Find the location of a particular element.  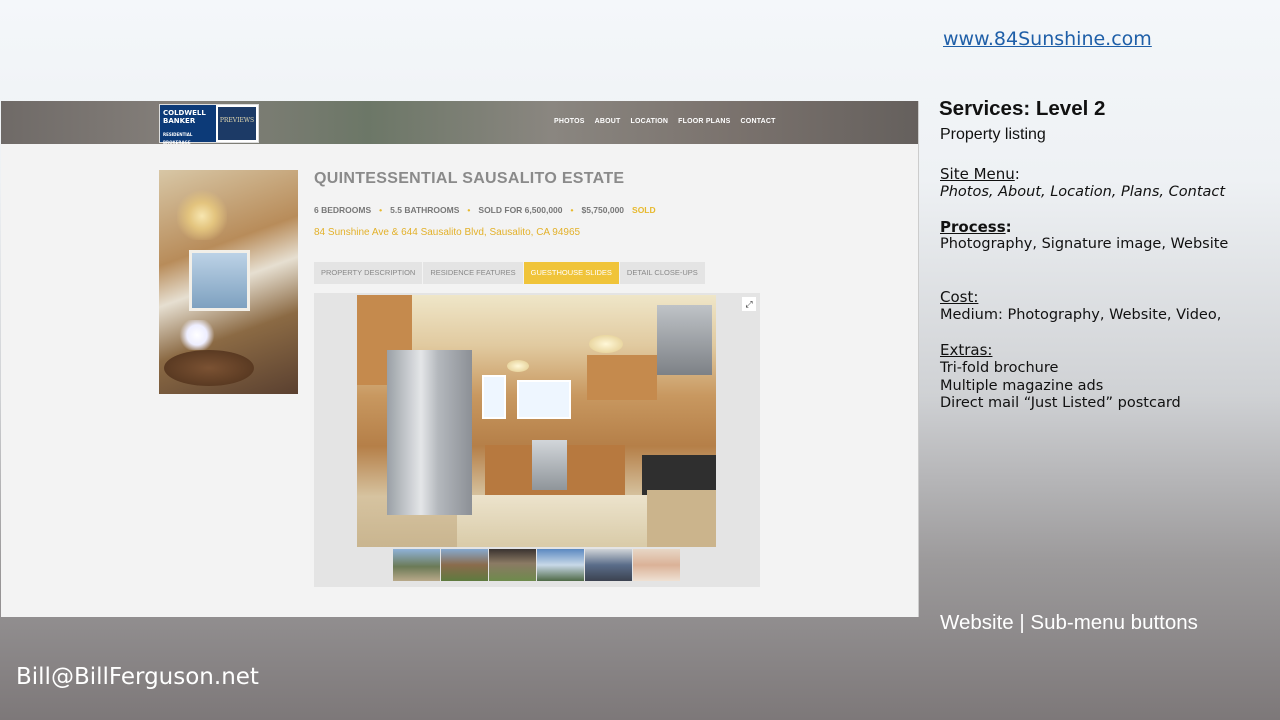

site-menu-label: Site Menu: is located at coordinates (980, 174).